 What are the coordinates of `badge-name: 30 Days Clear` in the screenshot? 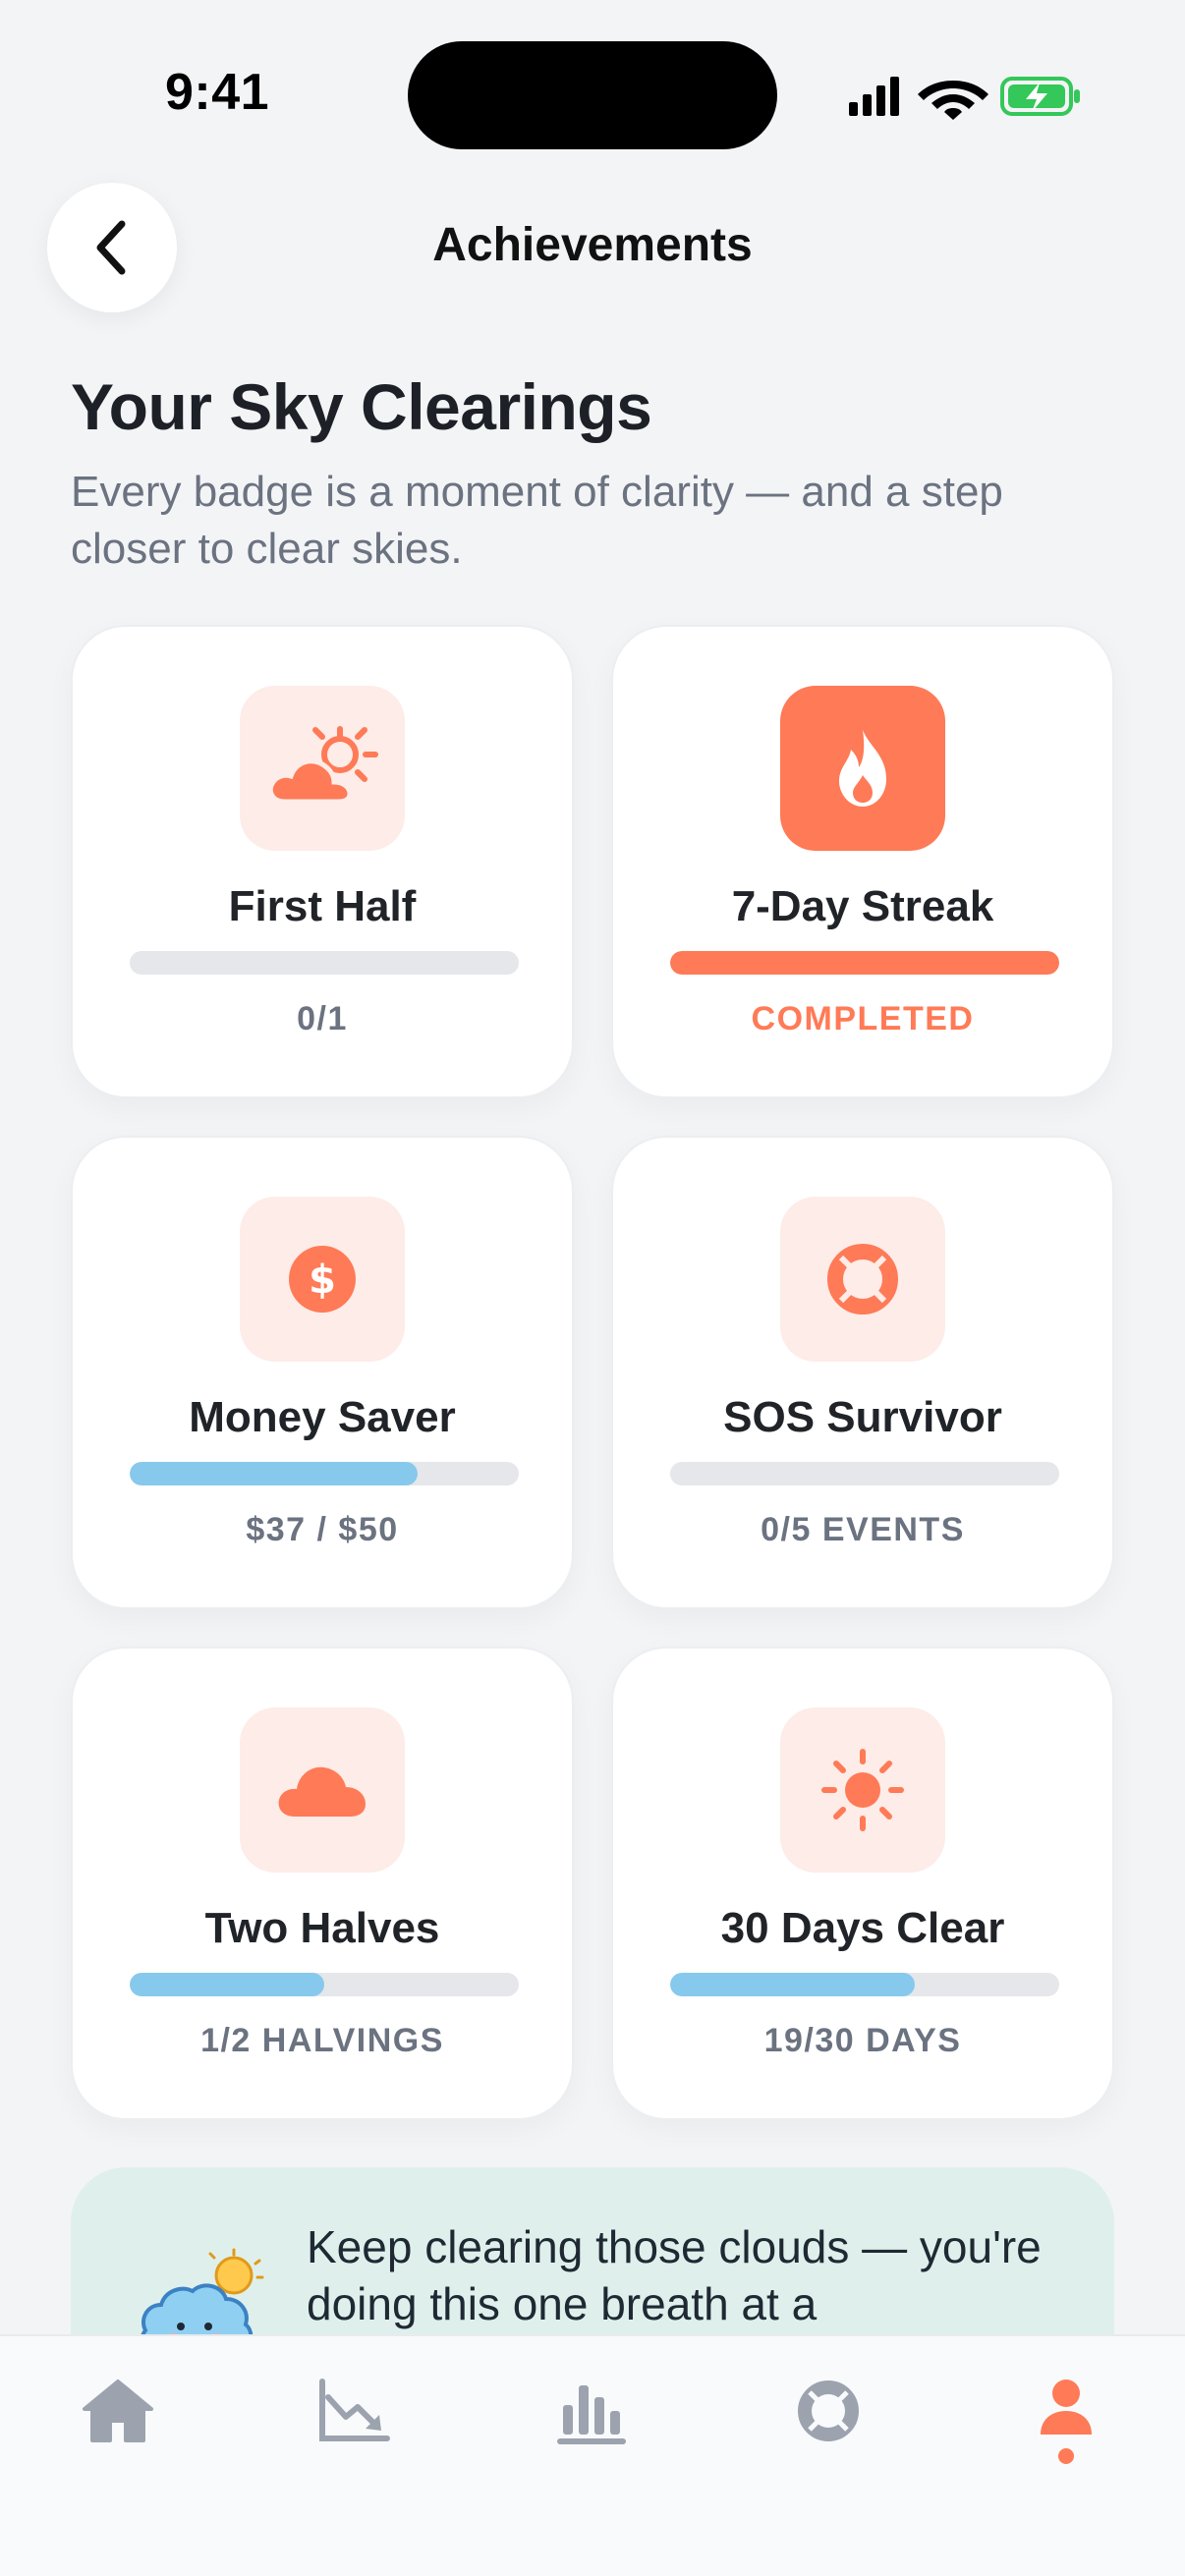 It's located at (863, 1928).